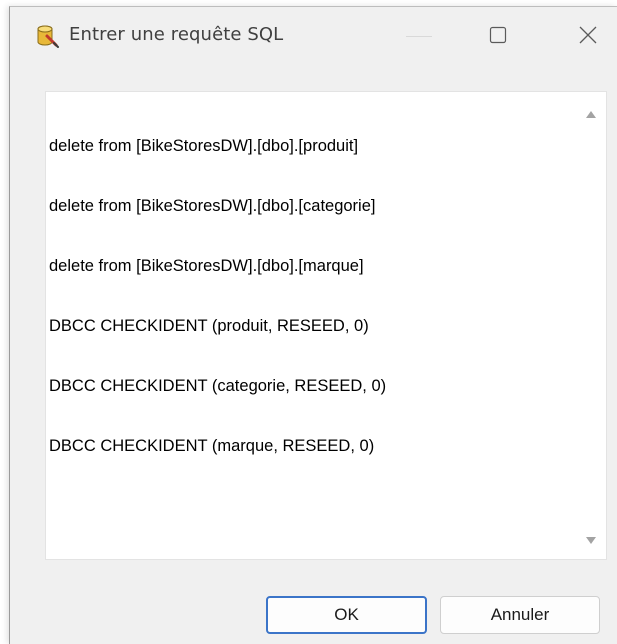  Describe the element at coordinates (313, 35) in the screenshot. I see `title-bar: Entrer une requête SQL` at that location.